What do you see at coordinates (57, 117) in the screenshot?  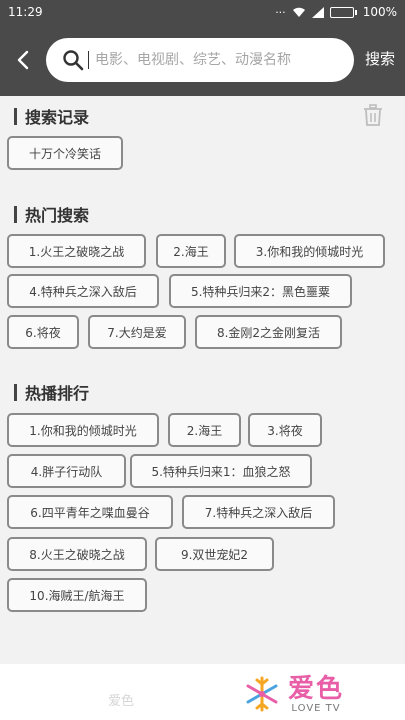 I see `history-title: 搜索记录` at bounding box center [57, 117].